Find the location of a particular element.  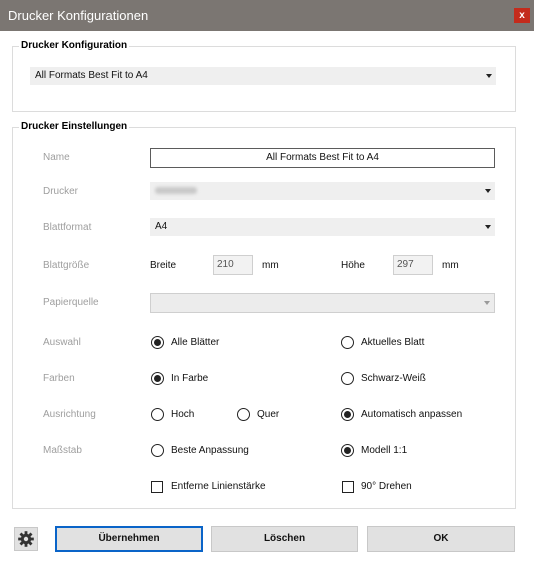

auswahl-aktuelles-label: Aktuelles Blatt is located at coordinates (393, 342).